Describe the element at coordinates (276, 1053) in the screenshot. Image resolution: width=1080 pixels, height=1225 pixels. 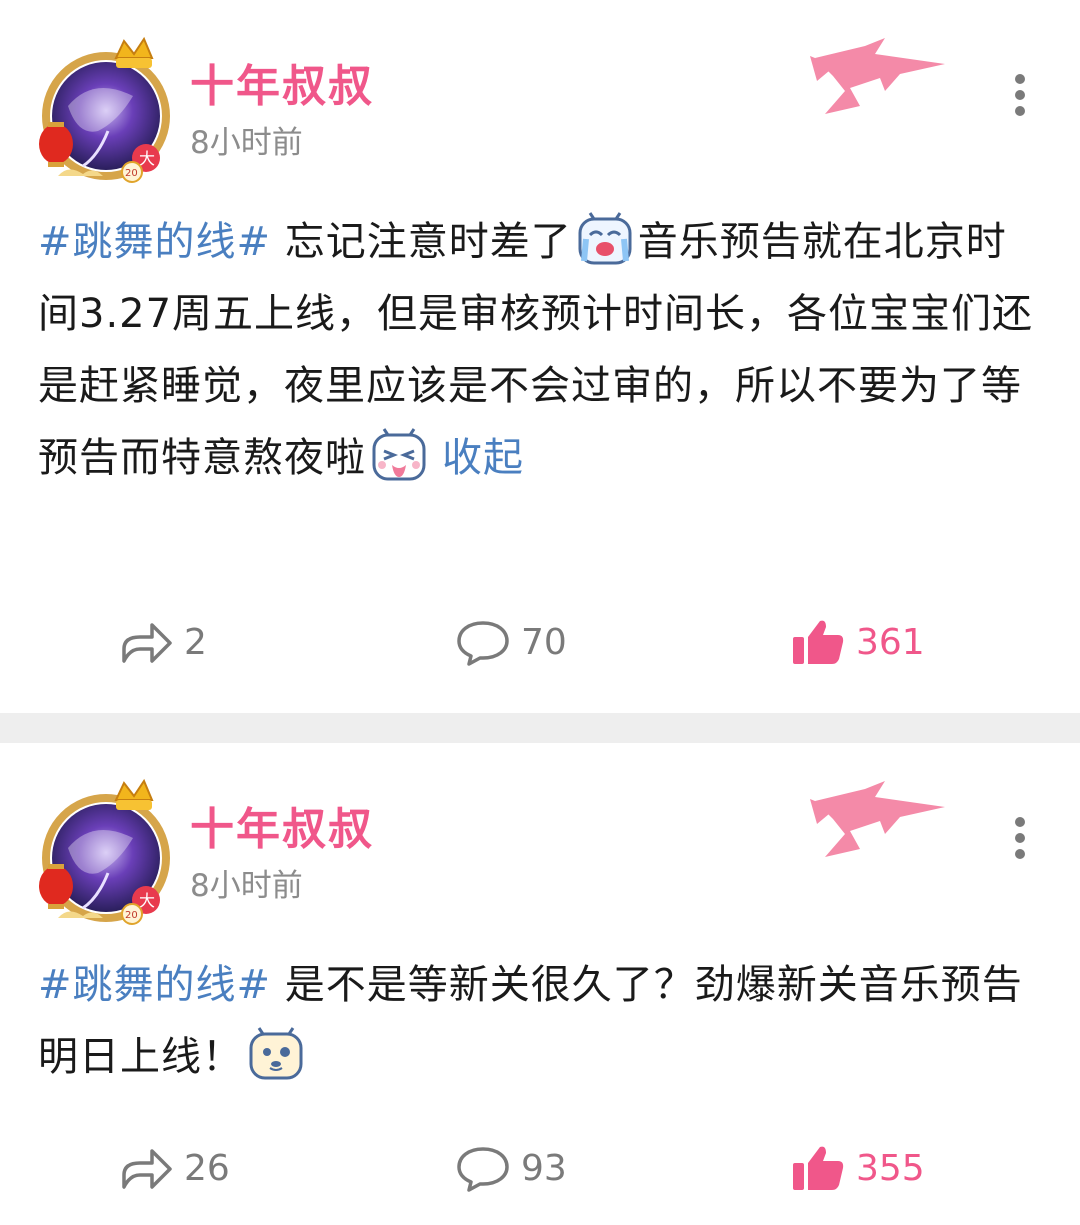
I see `dog-emoji-icon` at that location.